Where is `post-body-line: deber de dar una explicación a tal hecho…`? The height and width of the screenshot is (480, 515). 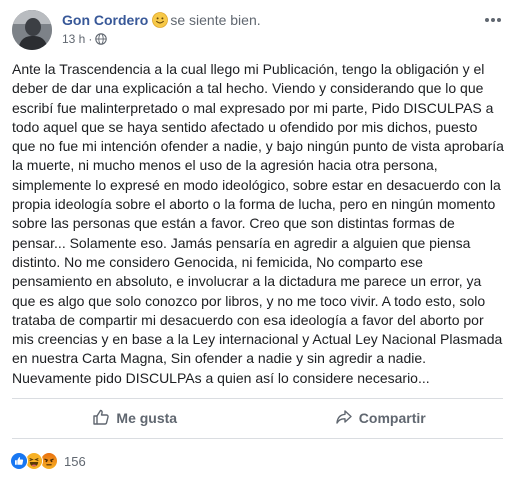
post-body-line: deber de dar una explicación a tal hecho… is located at coordinates (248, 88).